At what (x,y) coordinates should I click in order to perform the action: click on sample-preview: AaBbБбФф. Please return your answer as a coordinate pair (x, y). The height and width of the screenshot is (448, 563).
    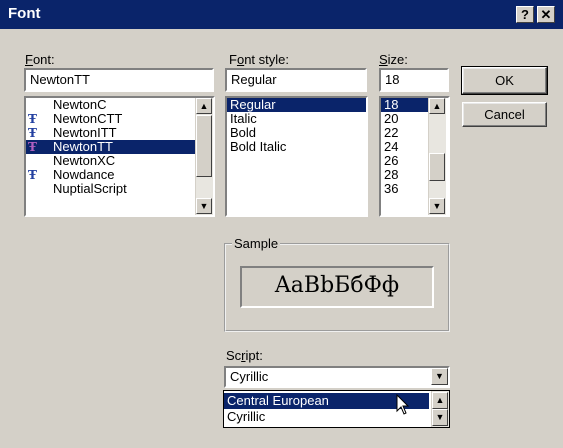
    Looking at the image, I should click on (337, 287).